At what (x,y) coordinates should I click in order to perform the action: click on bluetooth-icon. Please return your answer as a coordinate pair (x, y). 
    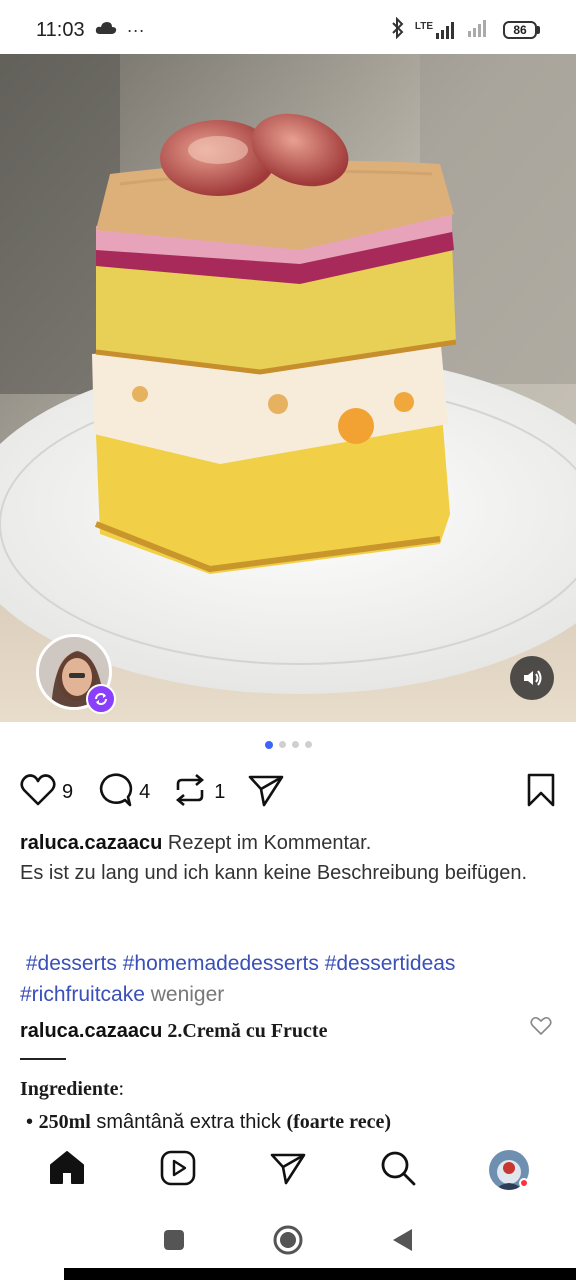
    Looking at the image, I should click on (398, 30).